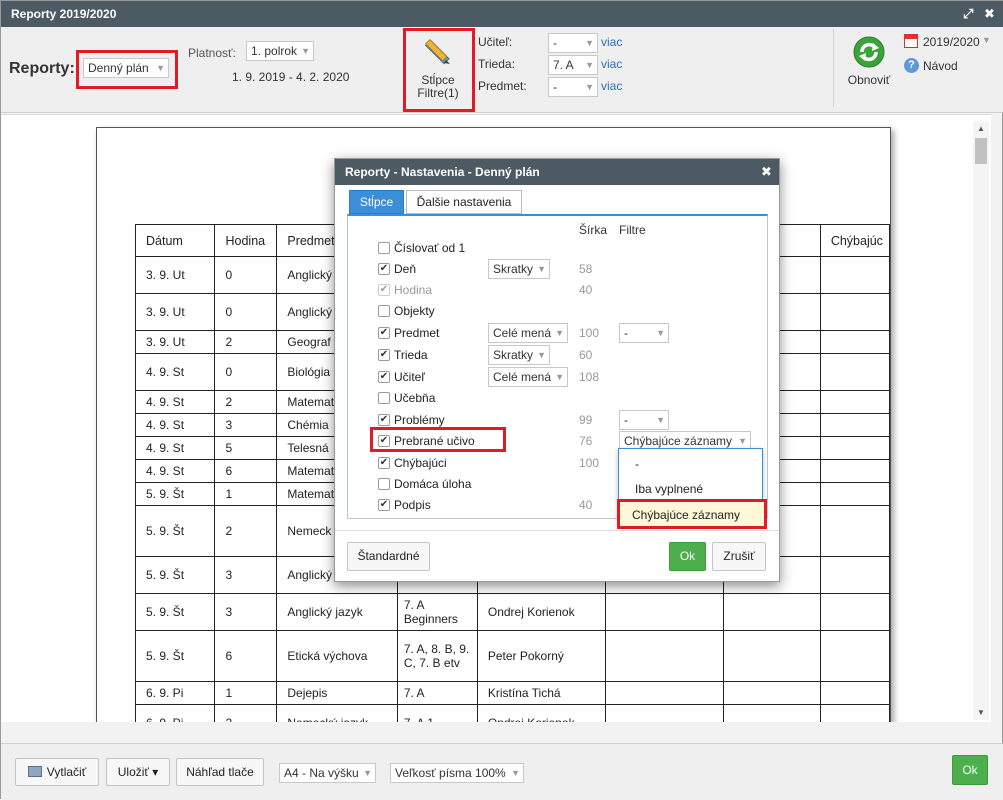 The height and width of the screenshot is (800, 1003). What do you see at coordinates (337, 612) in the screenshot?
I see `cell-subject: Anglický jazyk` at bounding box center [337, 612].